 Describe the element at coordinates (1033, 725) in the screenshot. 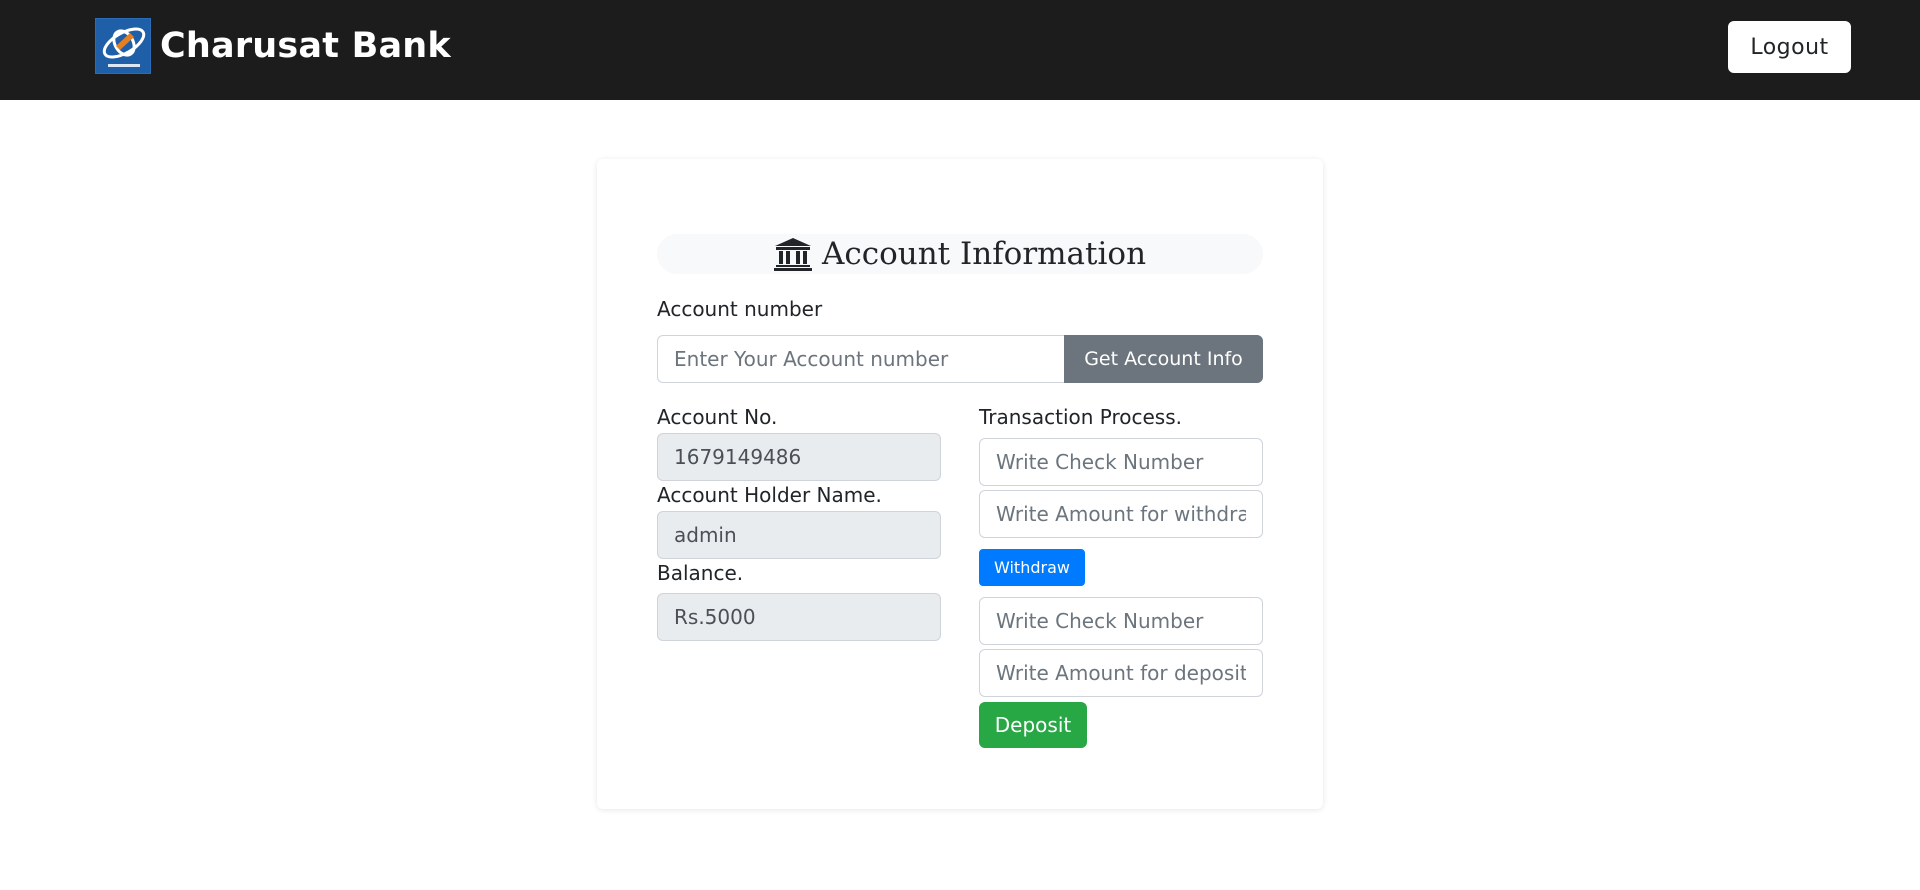

I see `deposit-button: Deposit` at that location.